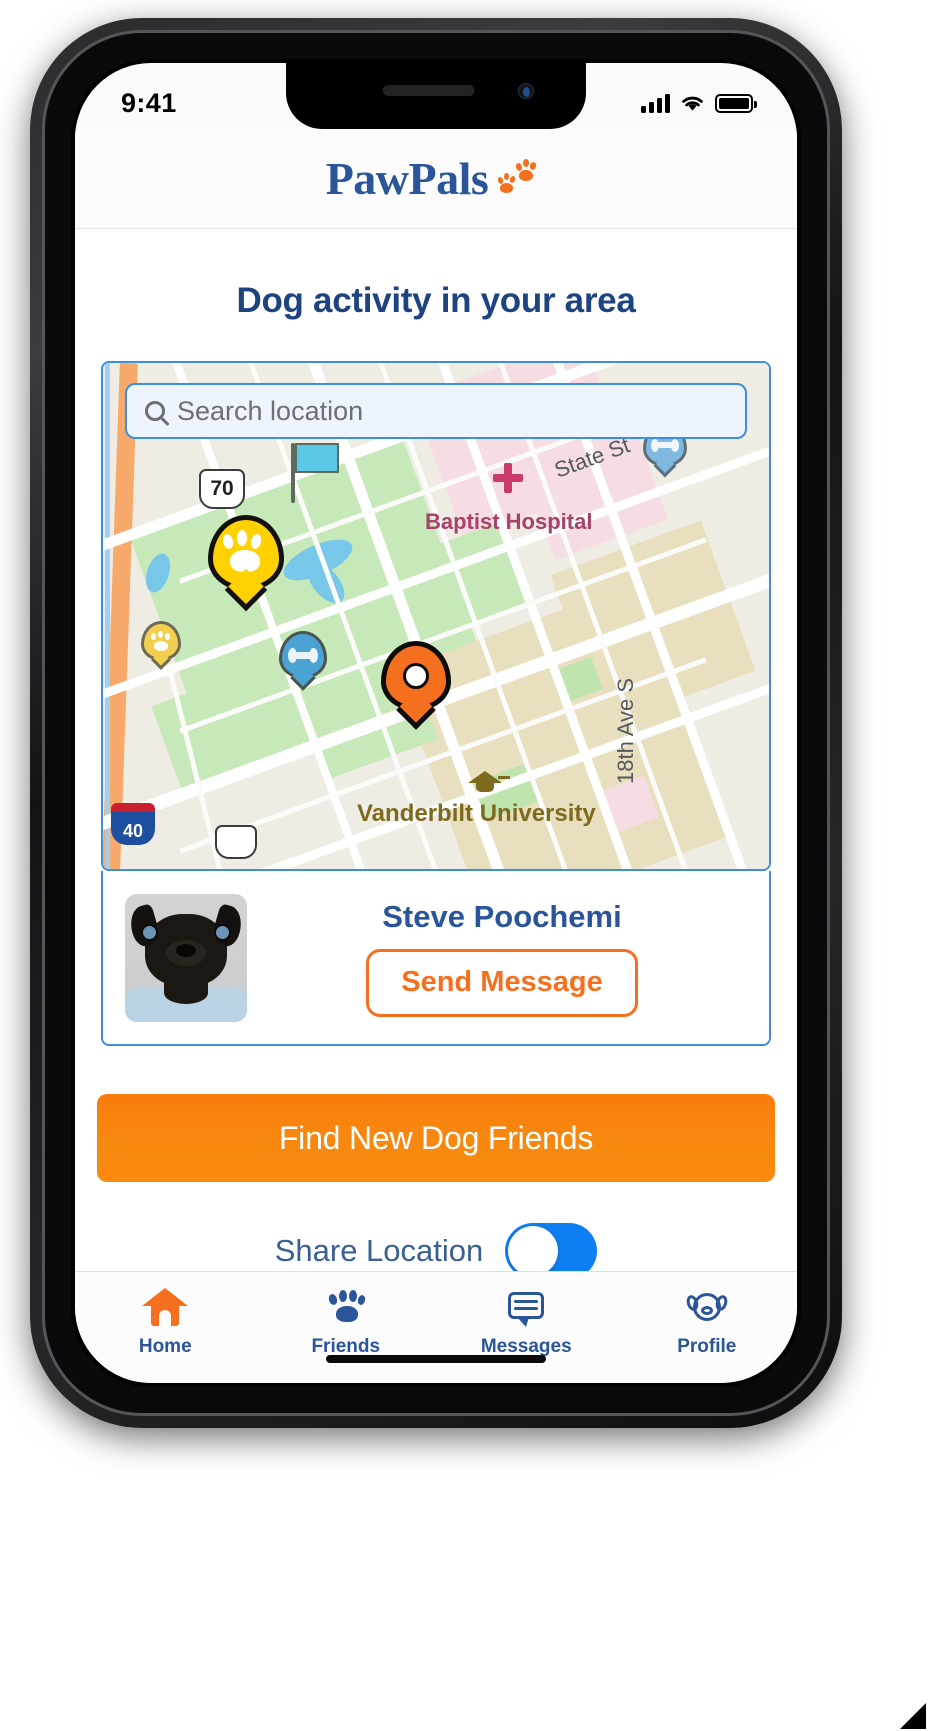 Image resolution: width=928 pixels, height=1731 pixels. I want to click on device-notch, so click(436, 96).